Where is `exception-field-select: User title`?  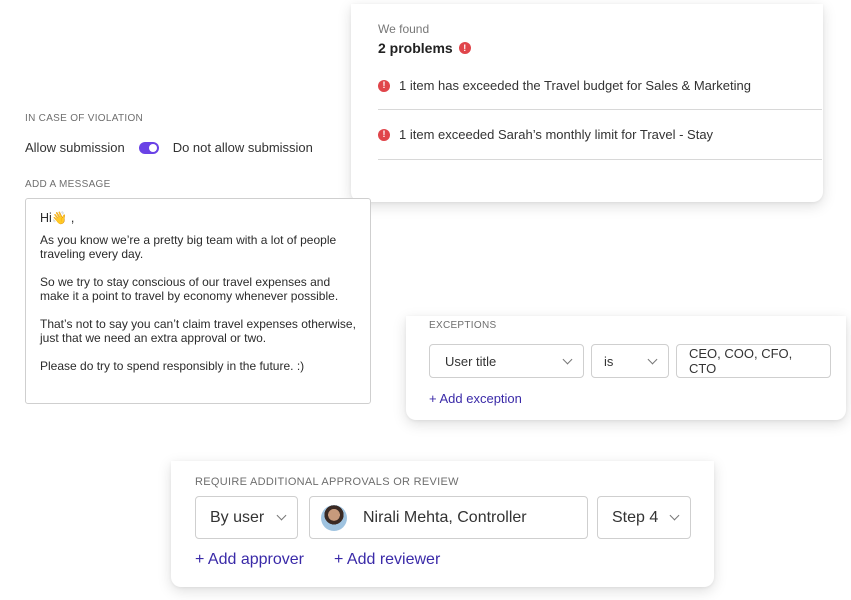
exception-field-select: User title is located at coordinates (506, 361).